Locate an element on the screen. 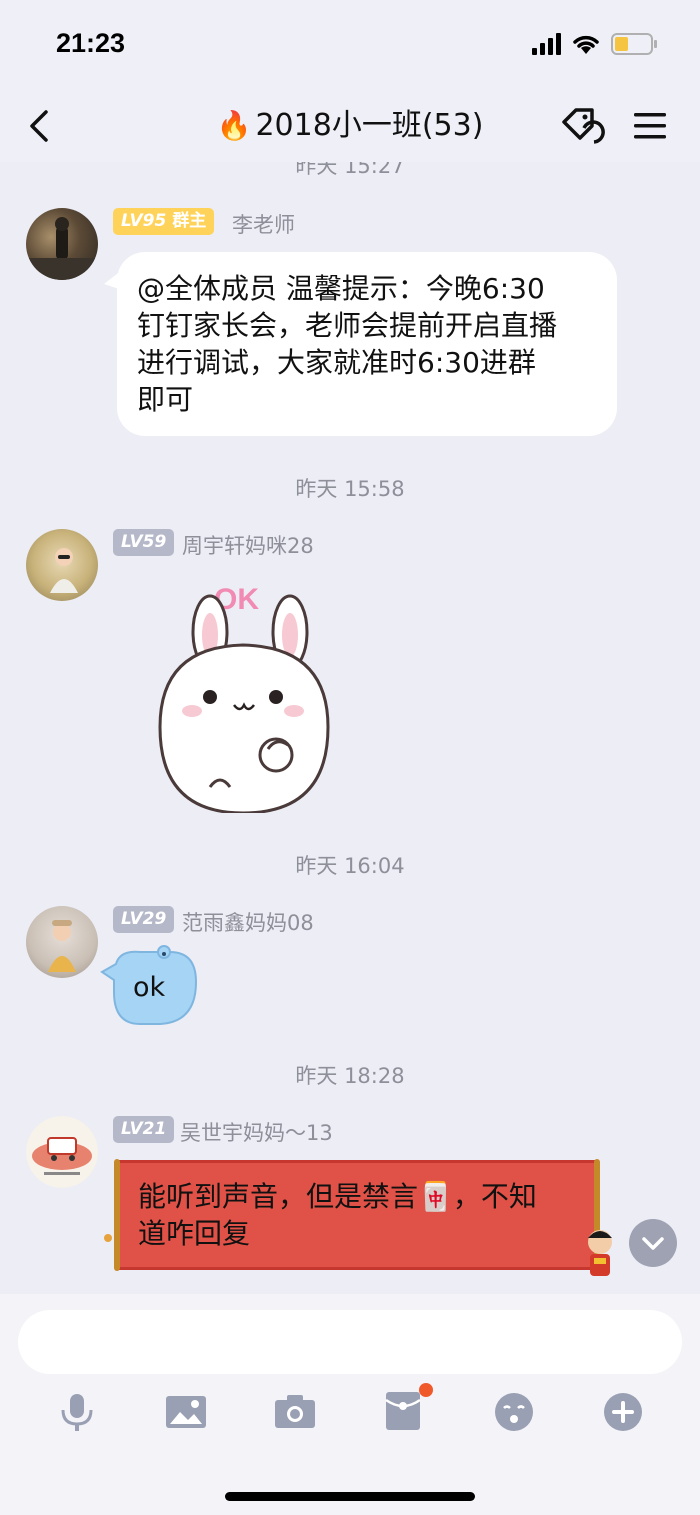  image-icon is located at coordinates (186, 1412).